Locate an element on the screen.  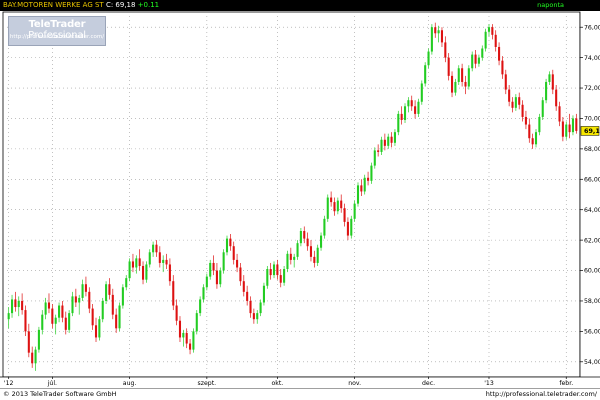
y-tick-label: 76,00 is located at coordinates (592, 27).